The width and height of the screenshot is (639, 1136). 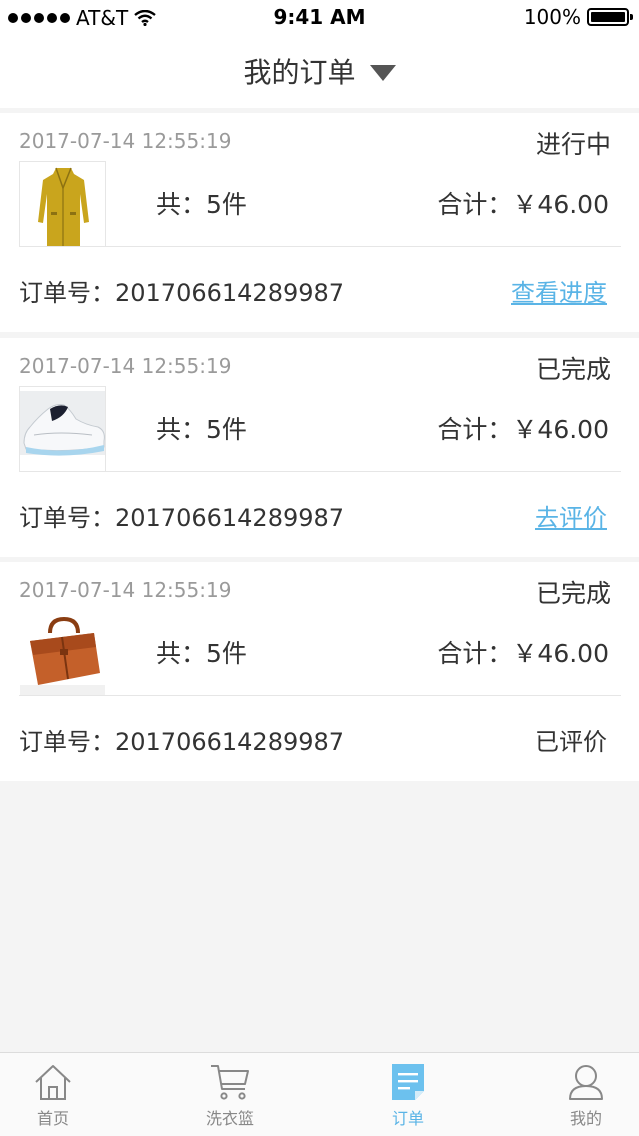 I want to click on battery-icon, so click(x=610, y=17).